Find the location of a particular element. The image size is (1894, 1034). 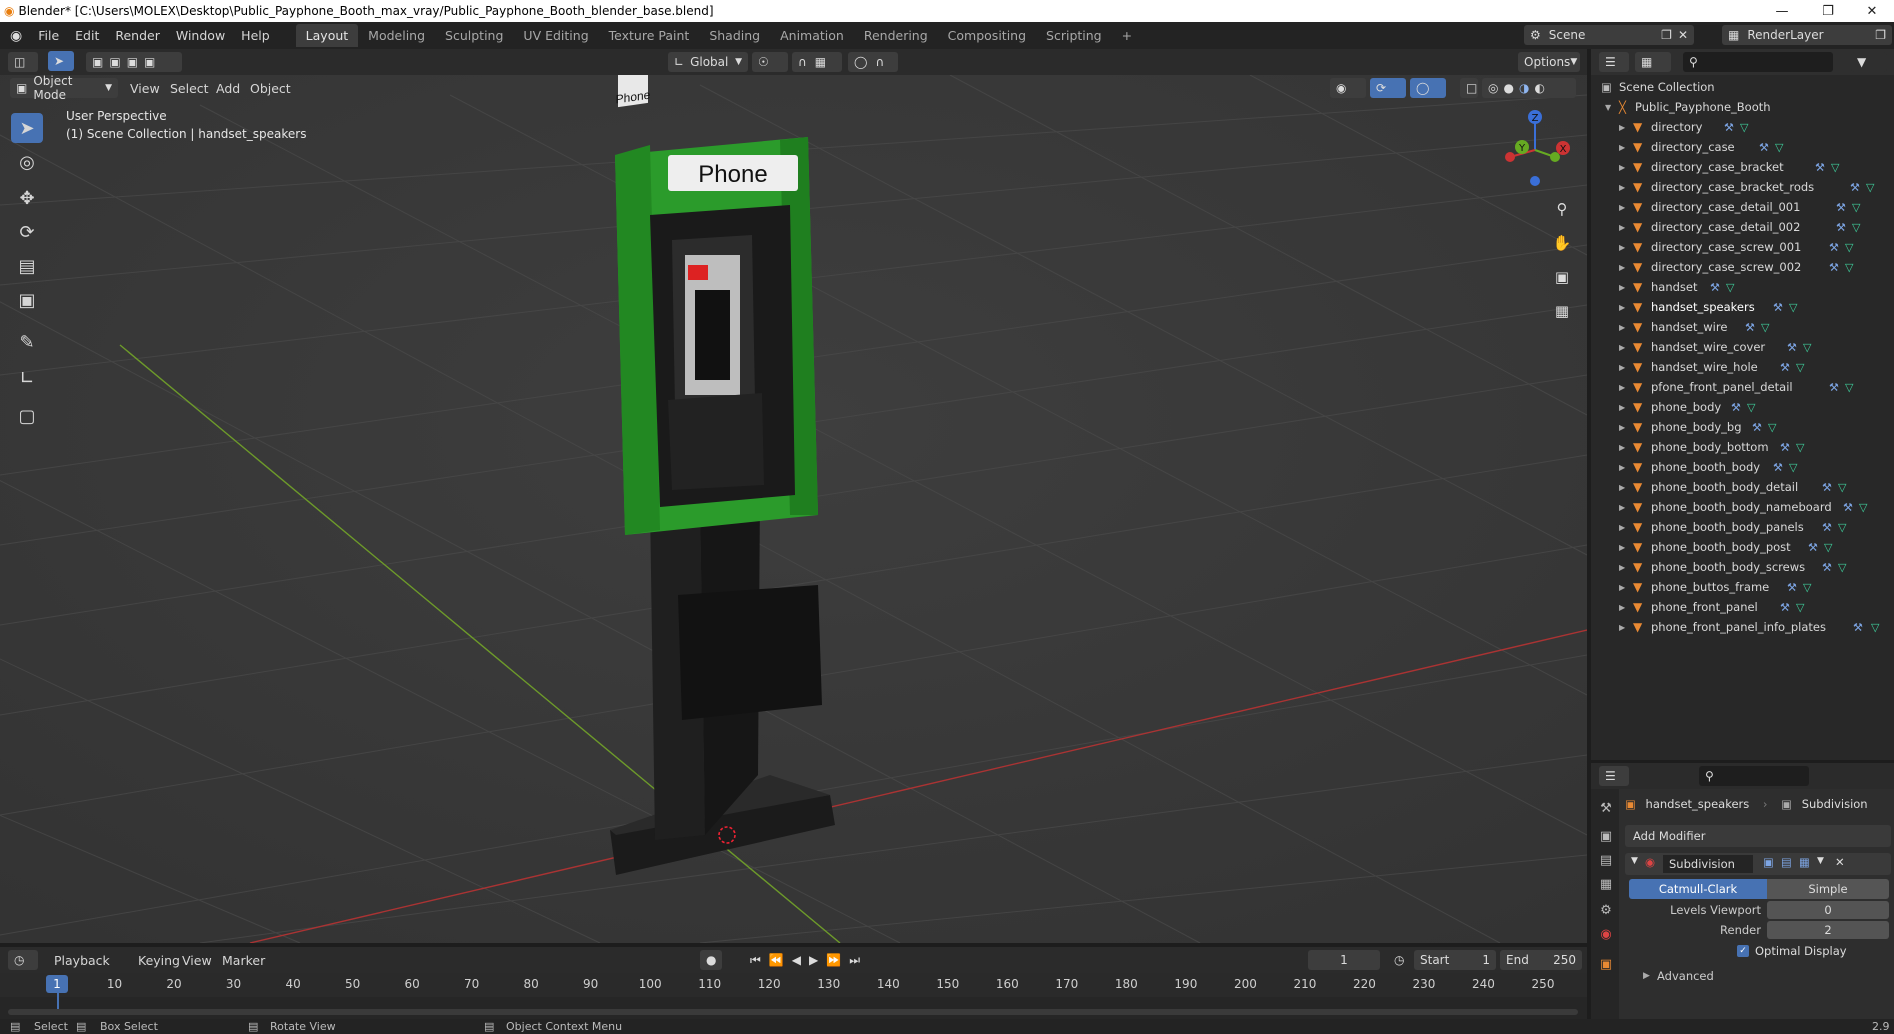

select-box-tool: ➤ is located at coordinates (27, 128).